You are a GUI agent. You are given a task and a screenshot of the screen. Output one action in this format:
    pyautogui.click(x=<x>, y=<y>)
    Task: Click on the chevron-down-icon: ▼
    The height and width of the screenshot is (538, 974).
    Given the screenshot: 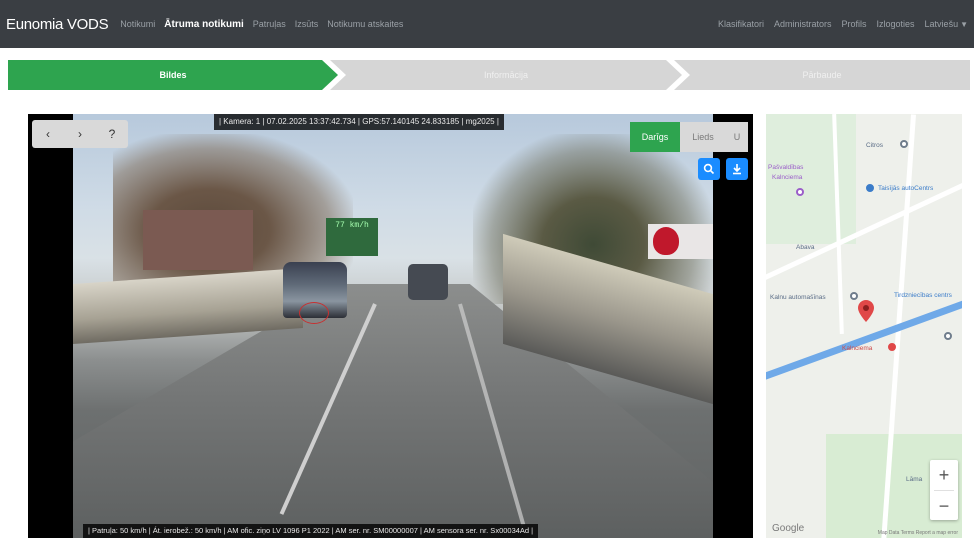 What is the action you would take?
    pyautogui.click(x=964, y=24)
    